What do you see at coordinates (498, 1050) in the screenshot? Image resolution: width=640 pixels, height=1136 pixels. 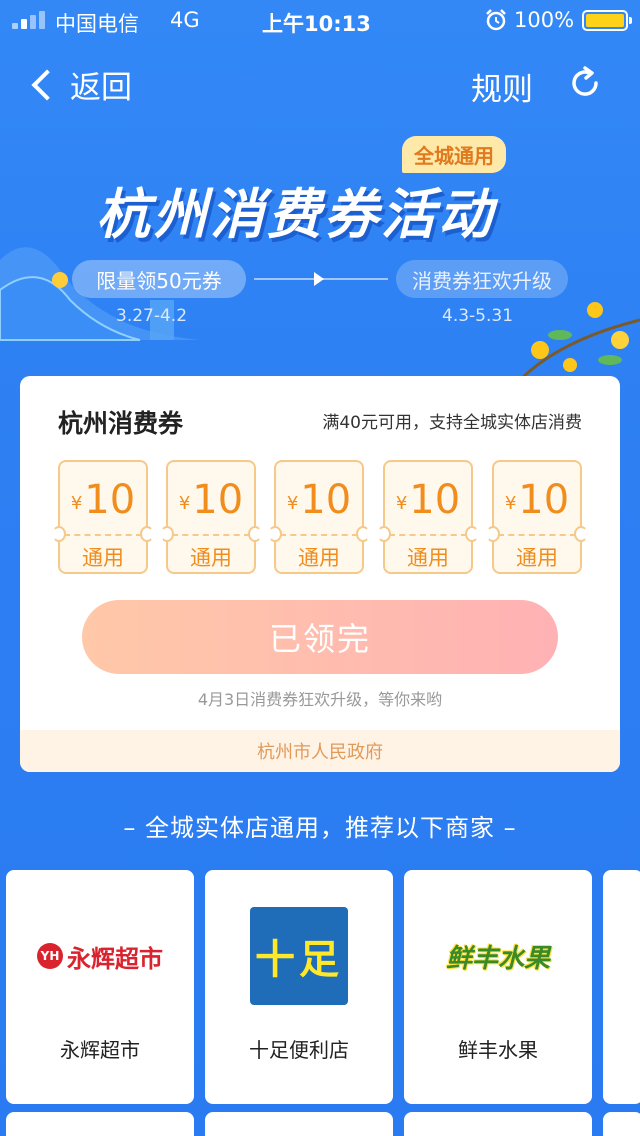 I see `merchant-name: 鲜丰水果` at bounding box center [498, 1050].